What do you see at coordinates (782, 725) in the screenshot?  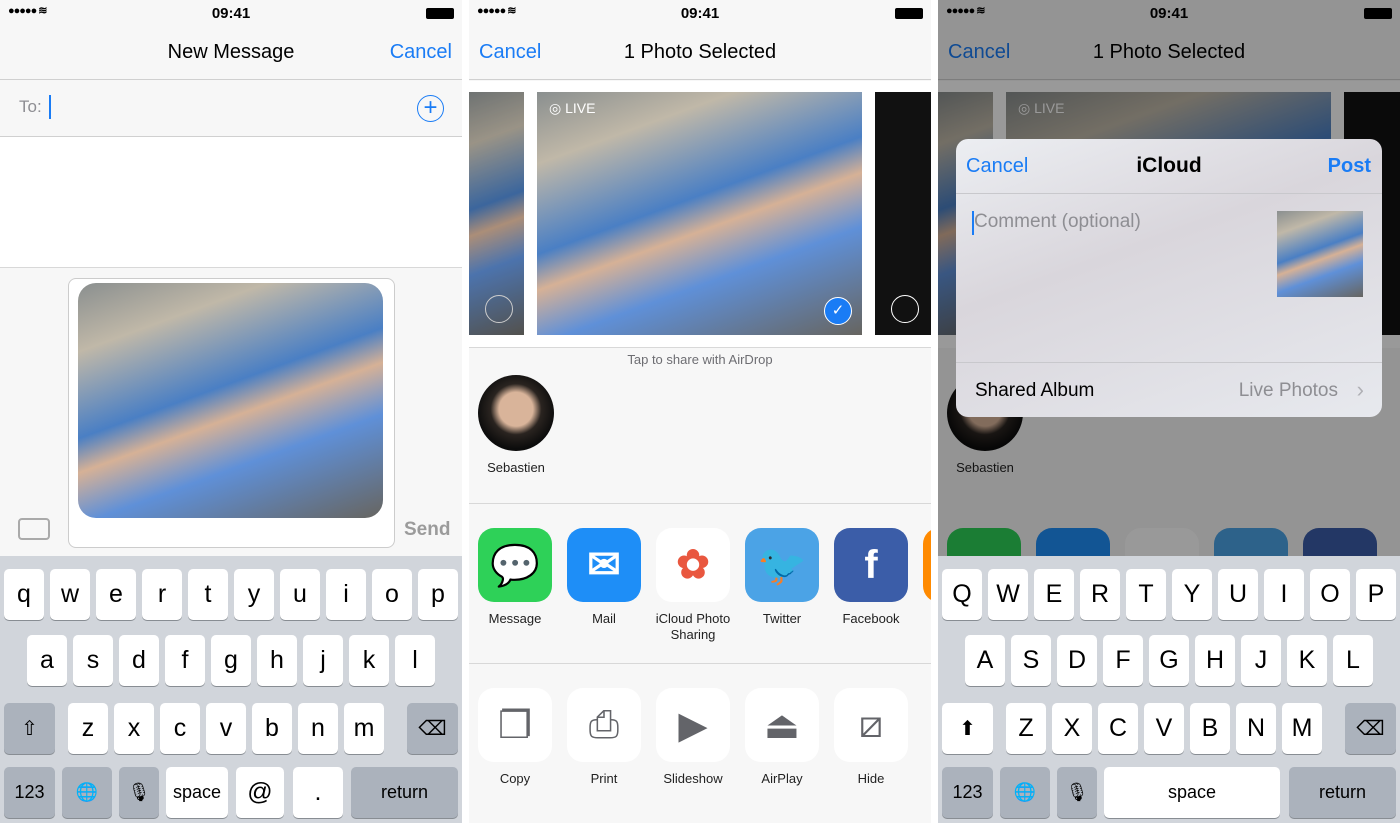 I see `airplay-icon: ⏏` at bounding box center [782, 725].